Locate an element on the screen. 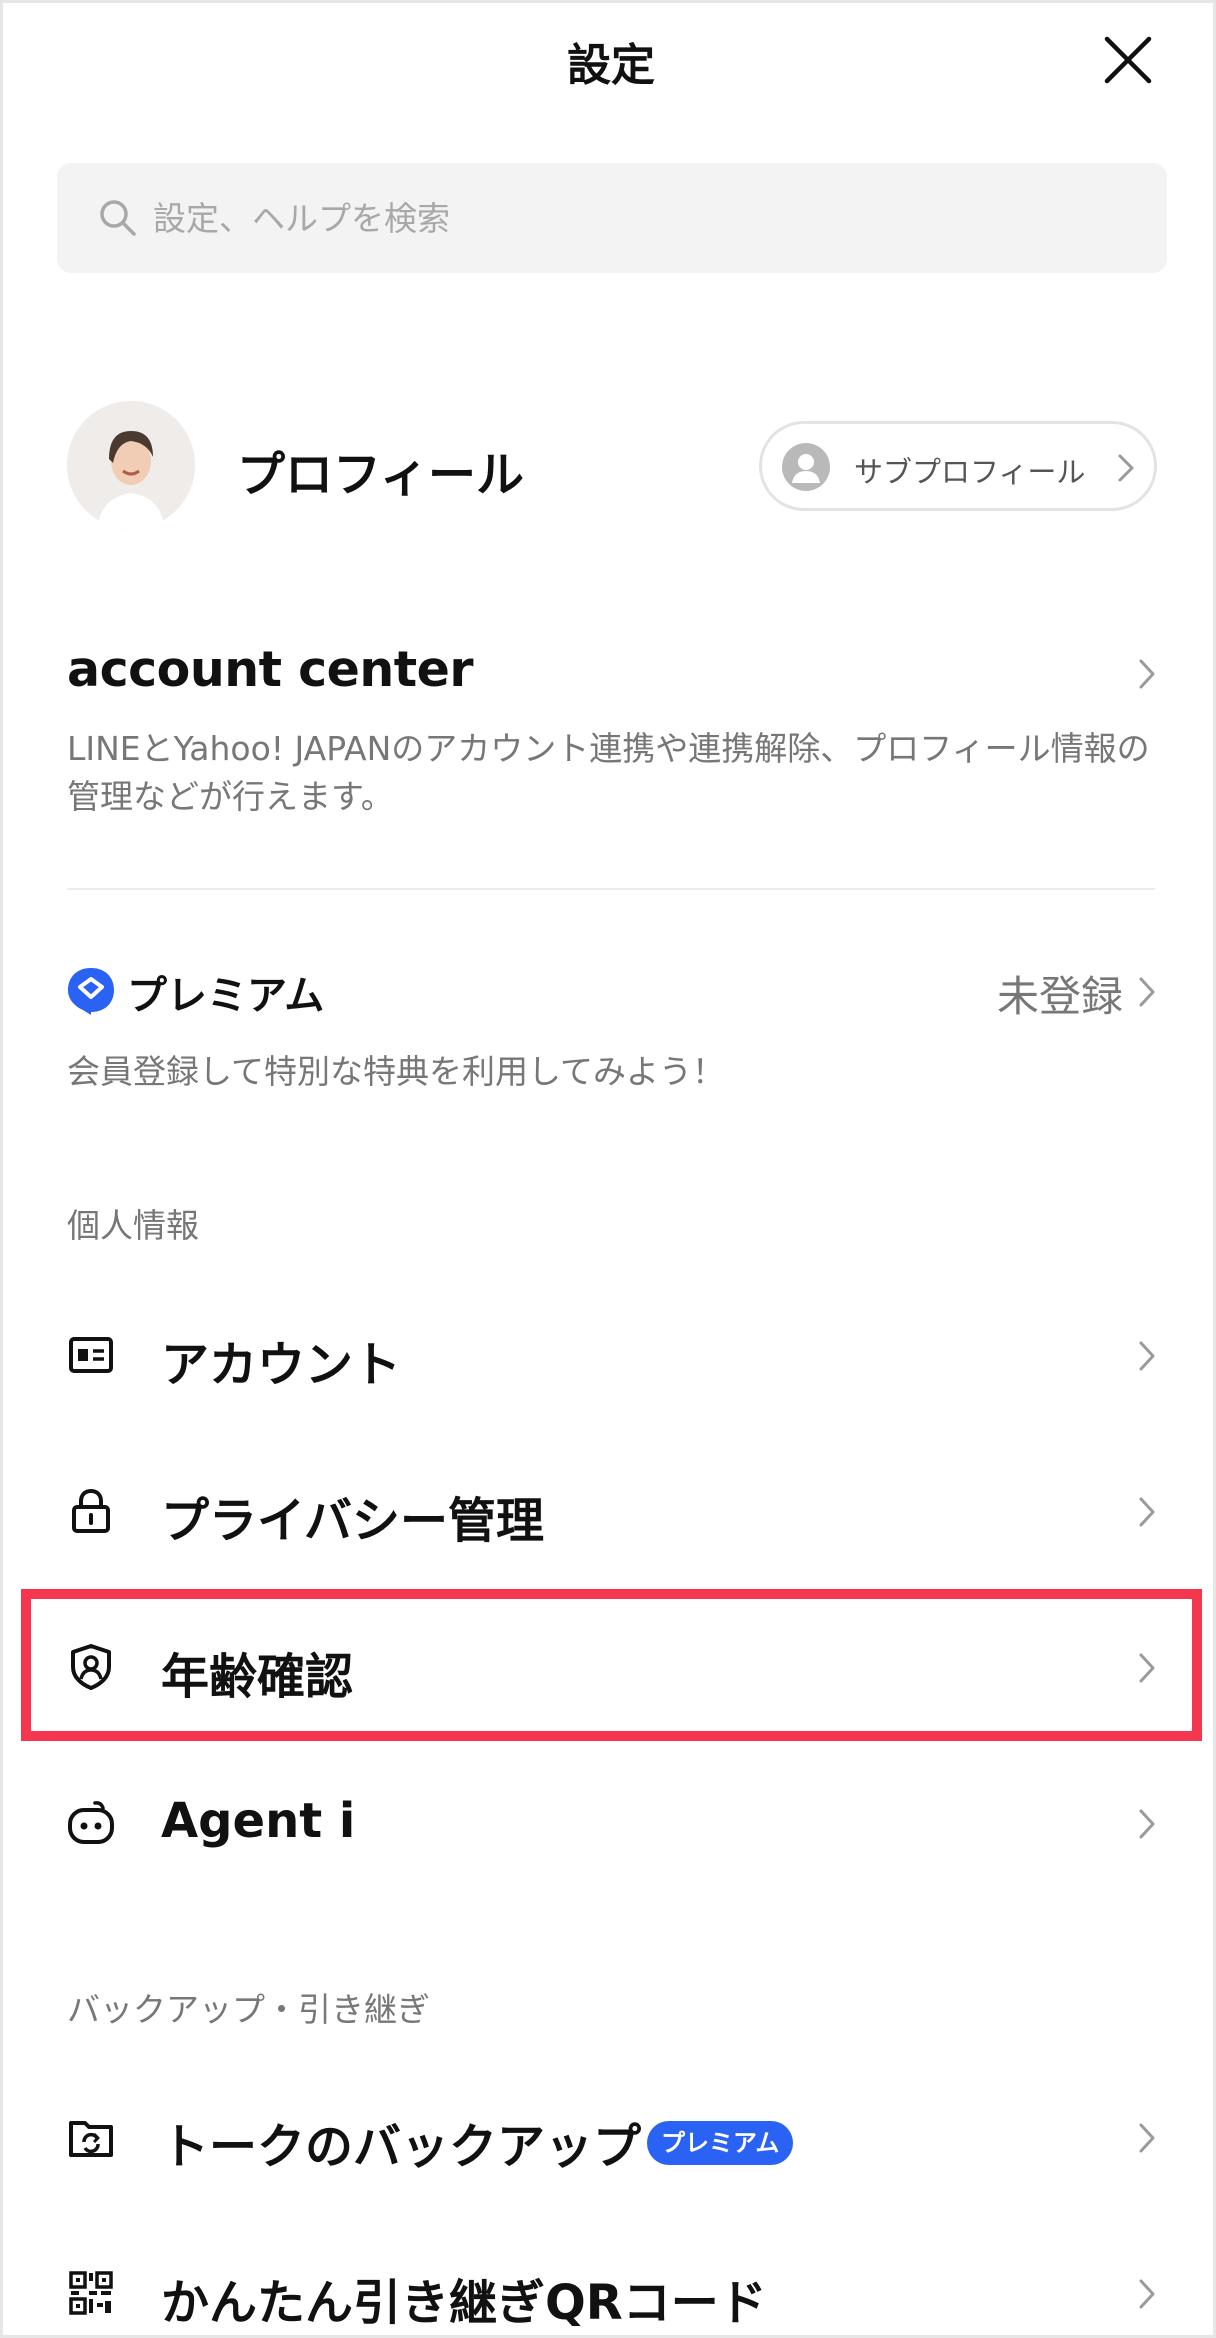 The image size is (1216, 2338). qr-code-icon is located at coordinates (91, 2293).